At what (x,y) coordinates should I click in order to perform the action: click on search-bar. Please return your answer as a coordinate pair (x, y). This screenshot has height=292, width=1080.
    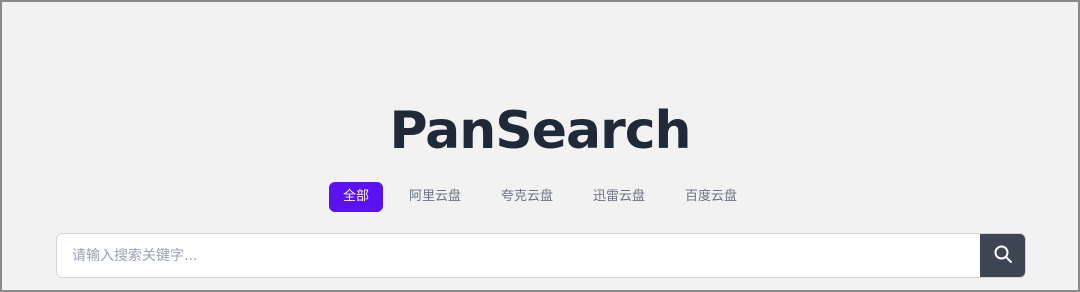
    Looking at the image, I should click on (541, 255).